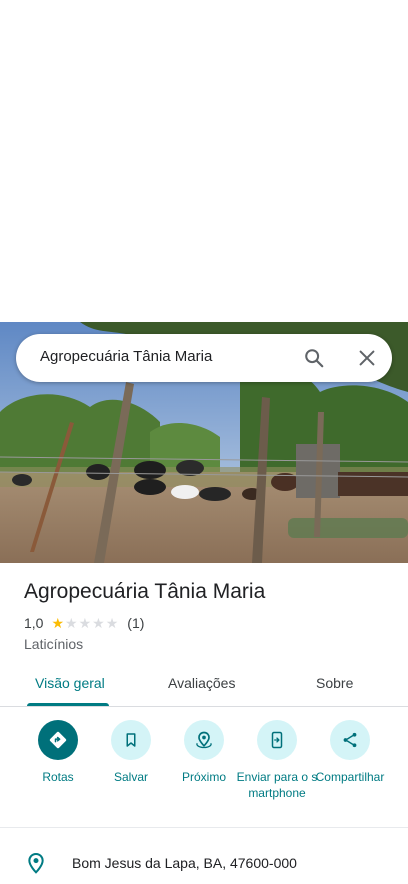 The image size is (408, 884). I want to click on review-count: (1), so click(135, 623).